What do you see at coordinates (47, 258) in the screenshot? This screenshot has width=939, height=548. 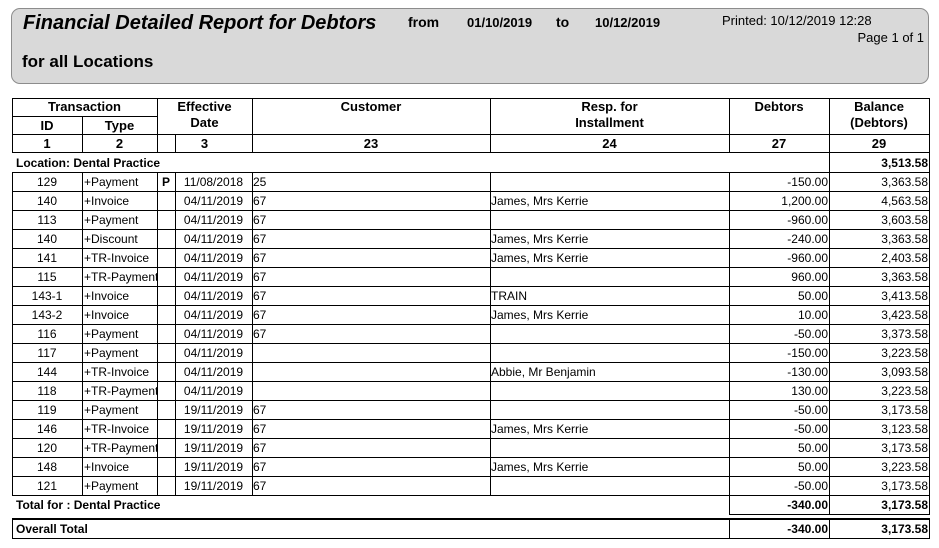 I see `row-id: 141` at bounding box center [47, 258].